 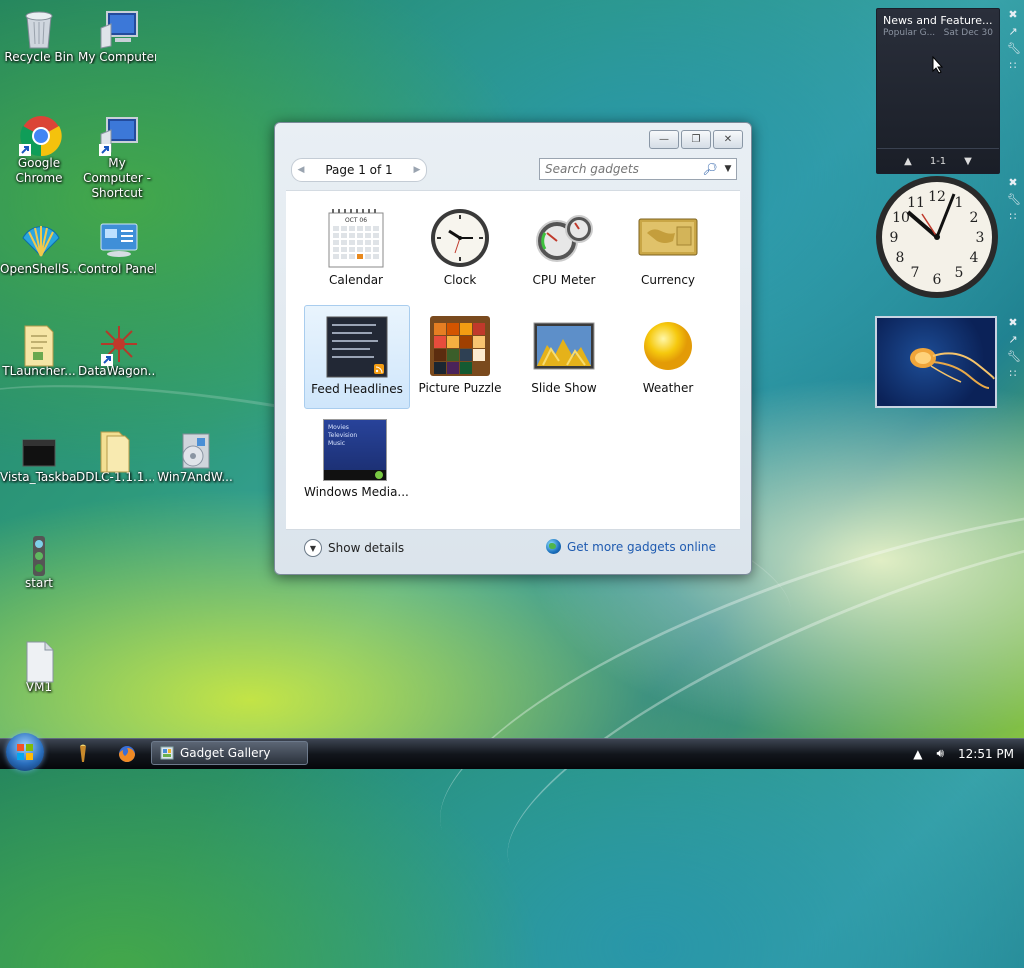 What do you see at coordinates (959, 203) in the screenshot?
I see `svg-text: 1` at bounding box center [959, 203].